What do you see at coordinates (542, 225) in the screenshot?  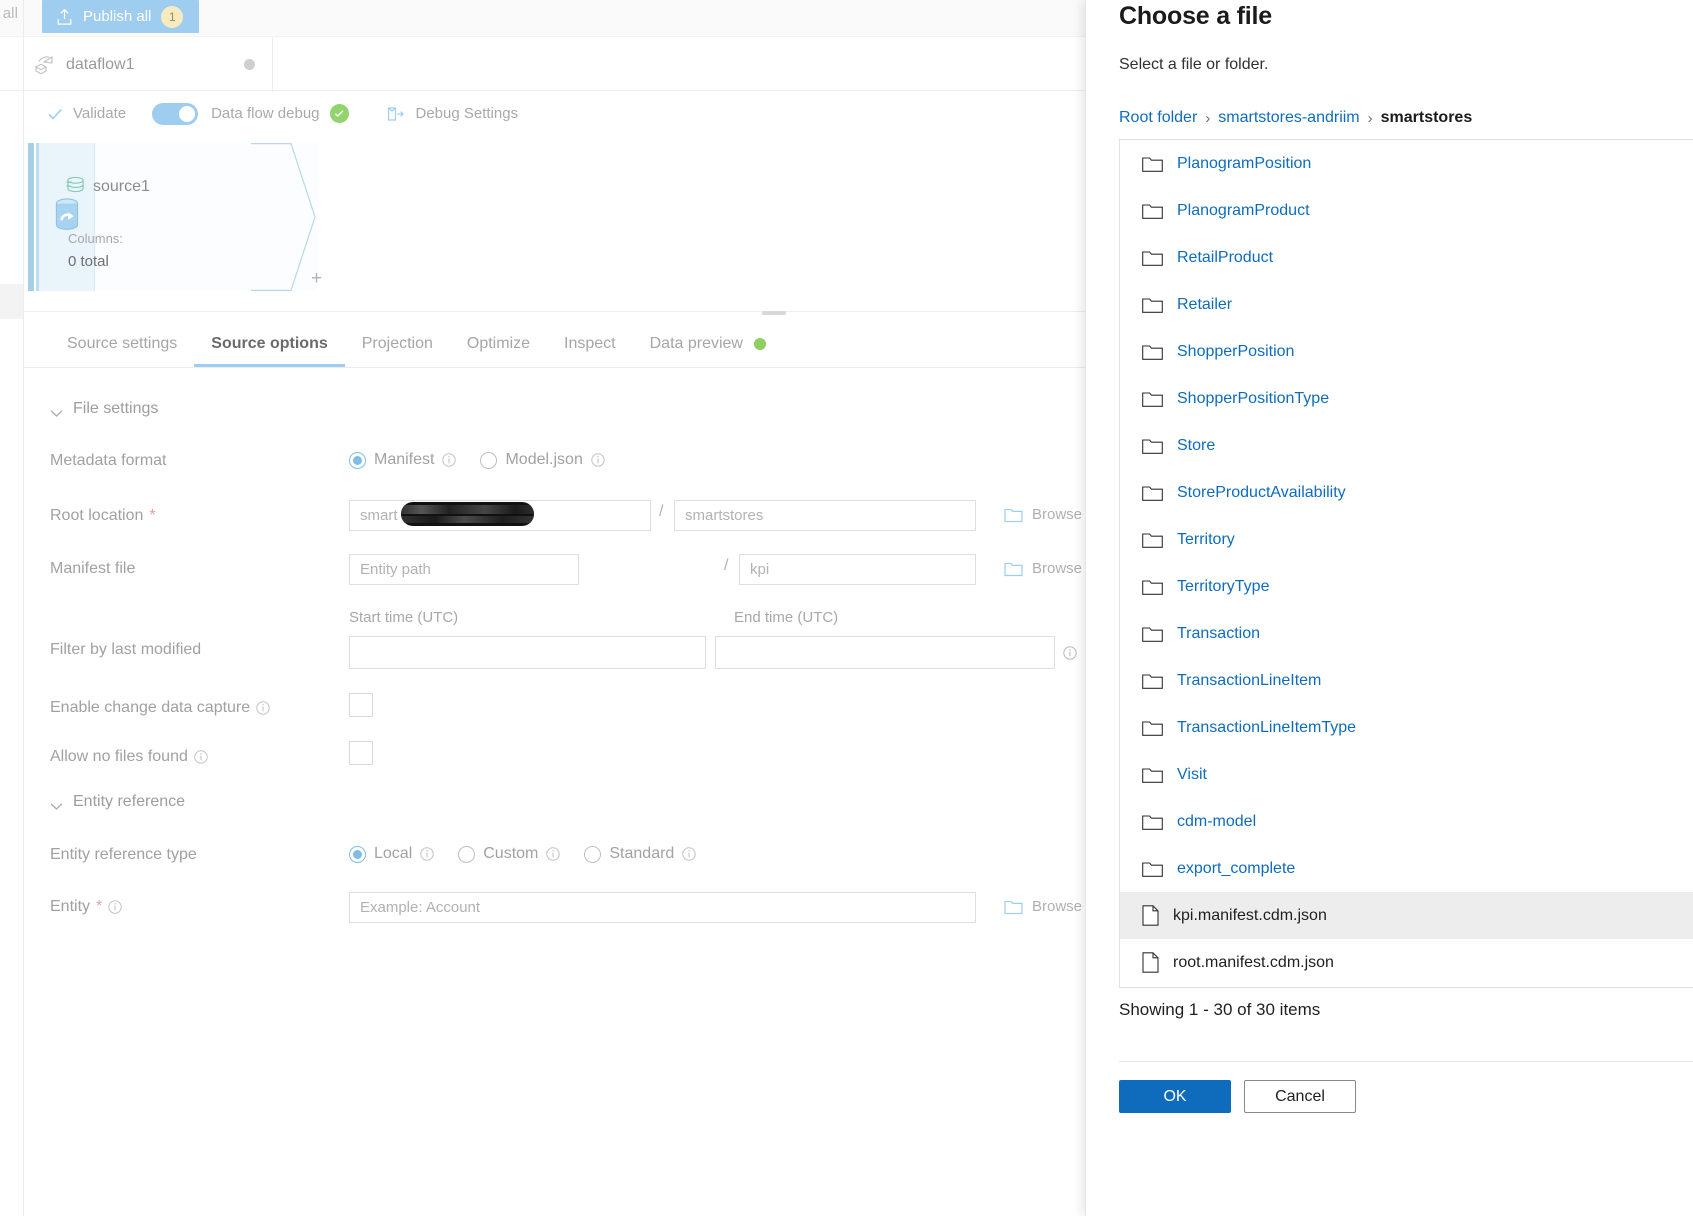 I see `dataflow-canvas: source1 Columns: 0 total +` at bounding box center [542, 225].